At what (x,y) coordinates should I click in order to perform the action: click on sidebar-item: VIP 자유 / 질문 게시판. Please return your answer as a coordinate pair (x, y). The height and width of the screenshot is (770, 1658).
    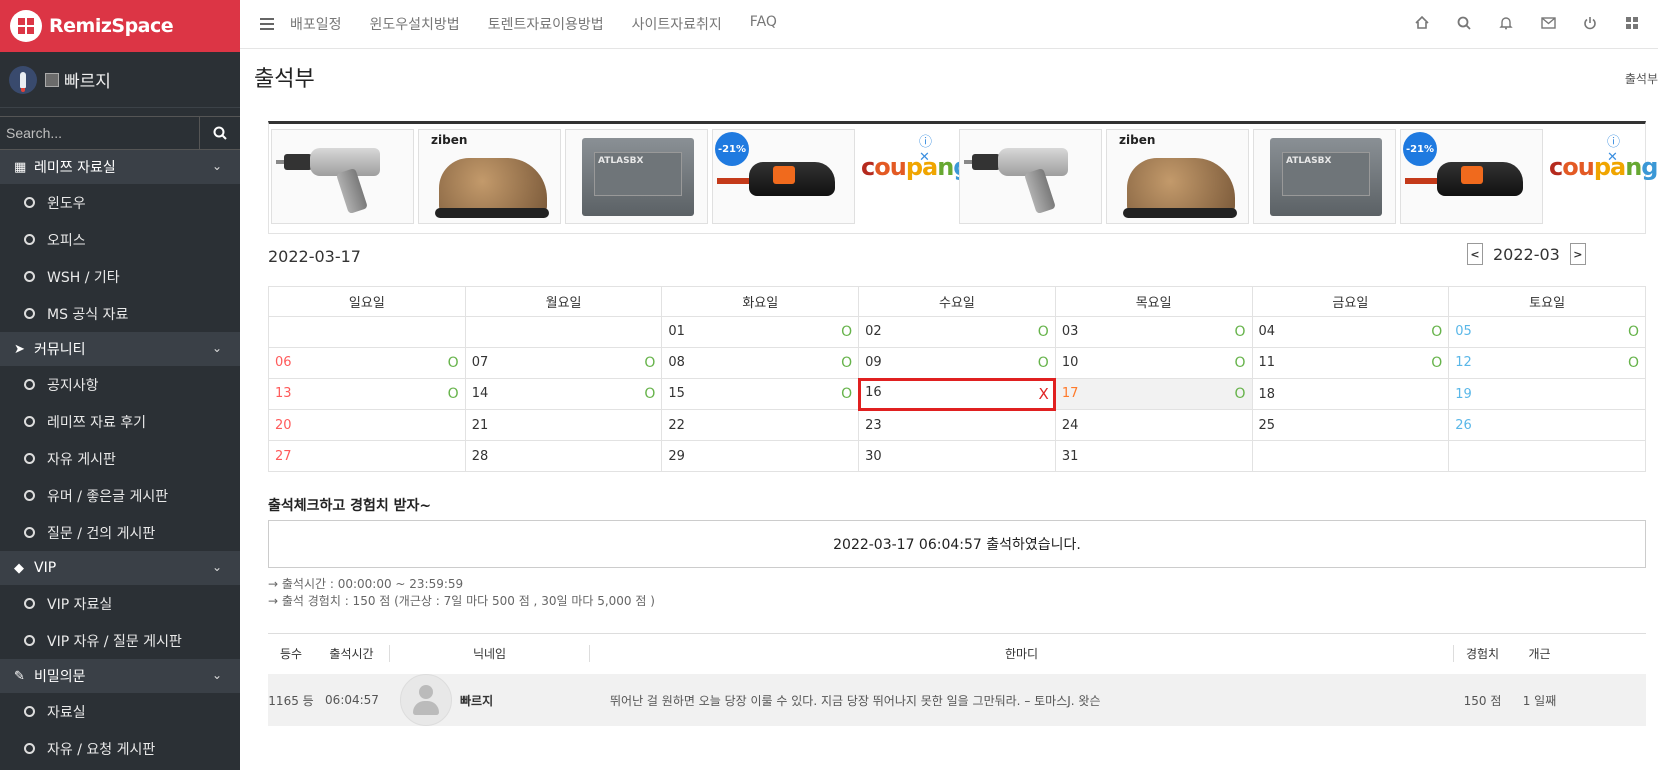
    Looking at the image, I should click on (120, 640).